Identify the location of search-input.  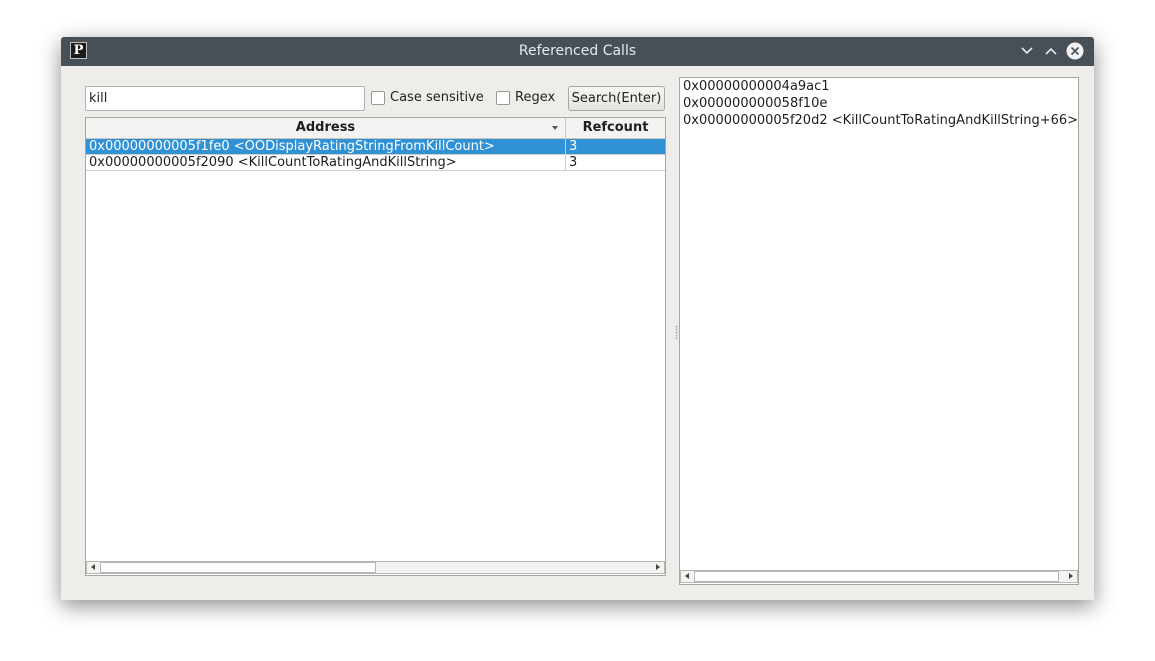
(225, 98).